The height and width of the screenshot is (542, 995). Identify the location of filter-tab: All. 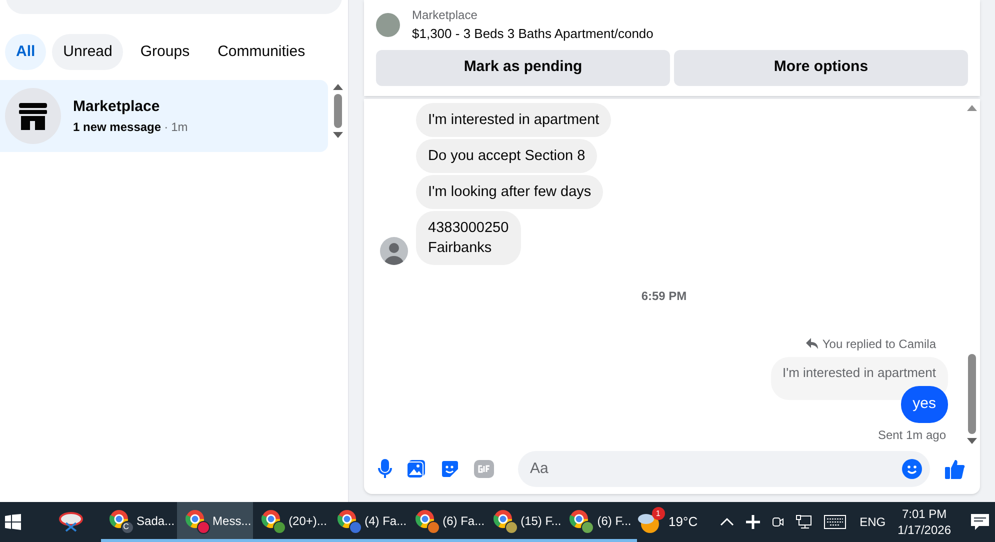
(25, 52).